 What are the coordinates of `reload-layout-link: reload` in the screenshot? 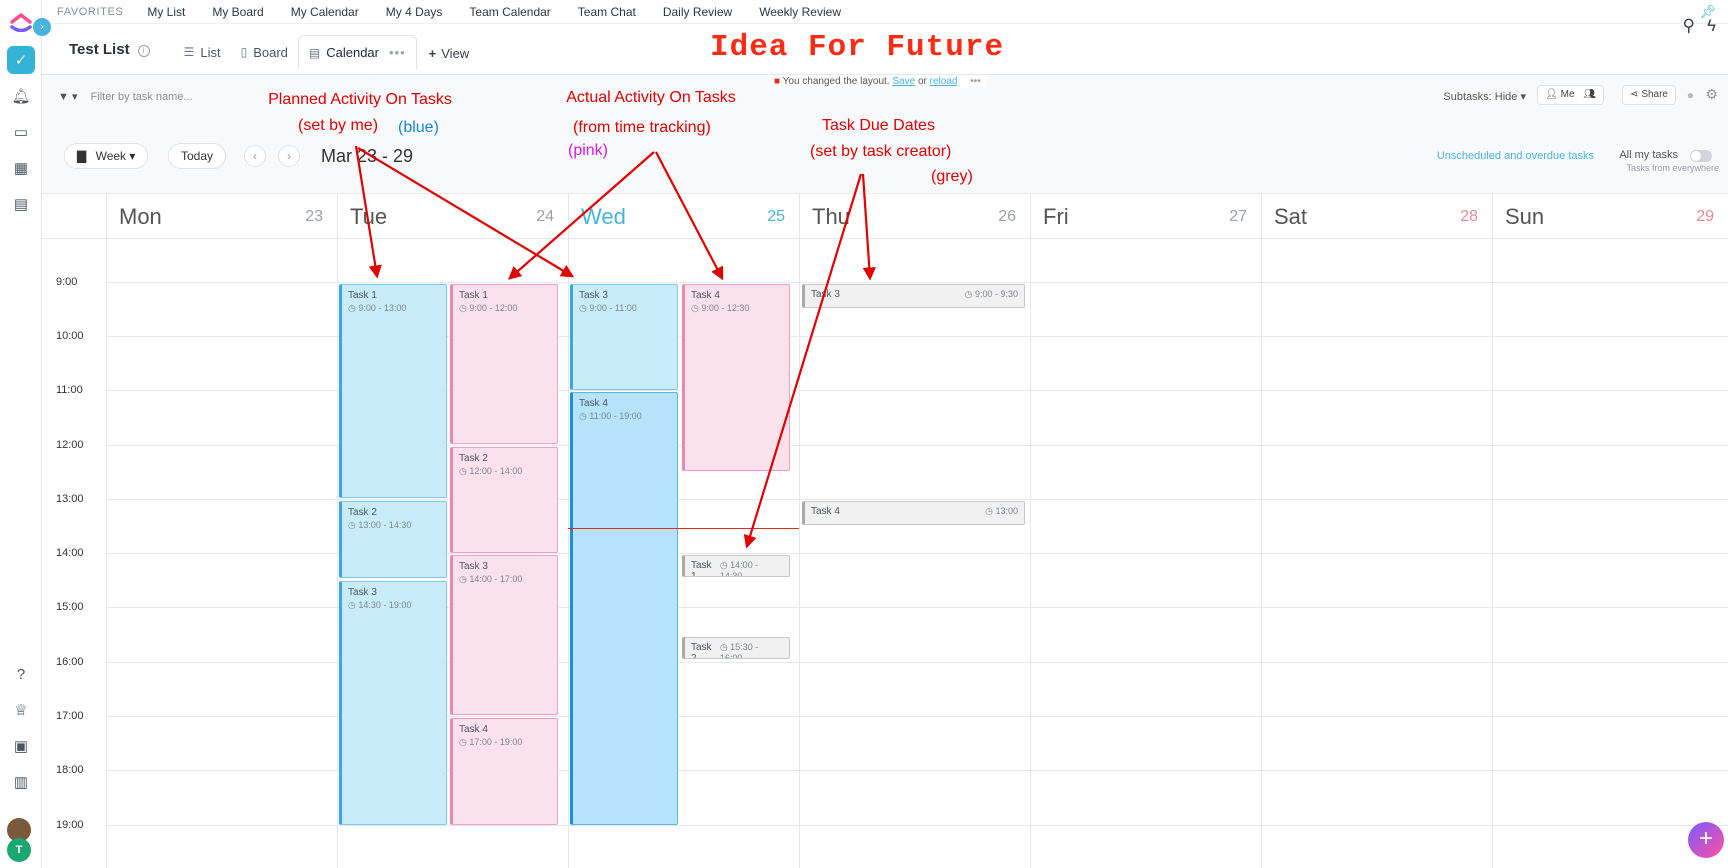 It's located at (944, 81).